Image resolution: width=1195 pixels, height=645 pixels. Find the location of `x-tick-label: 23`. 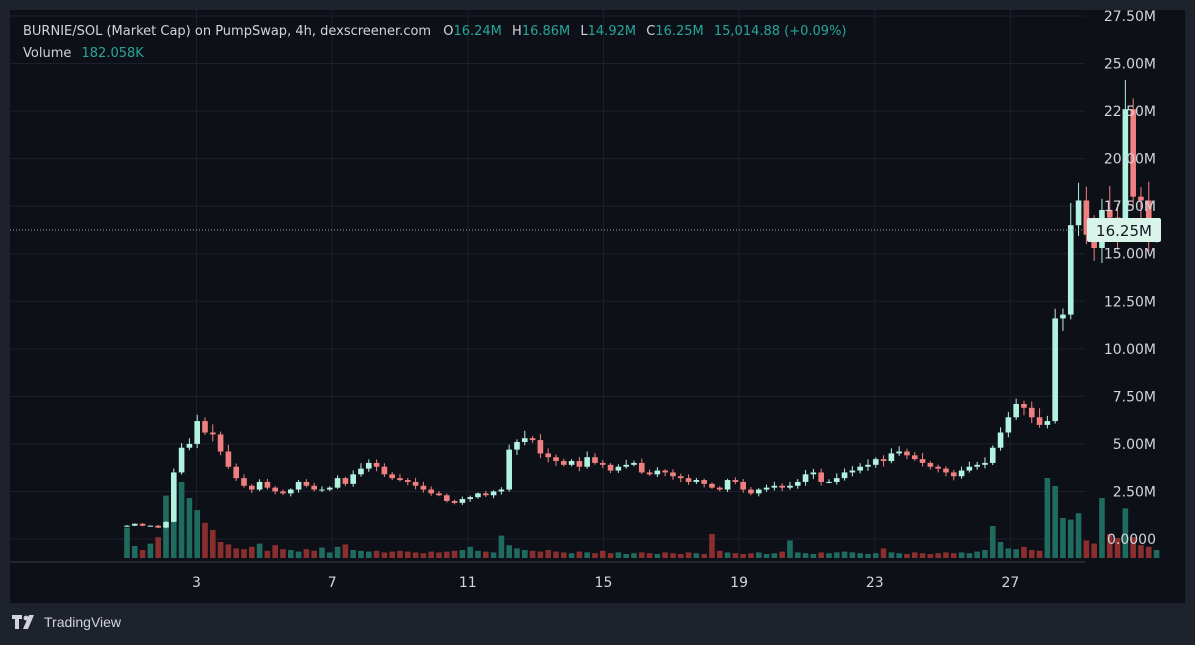

x-tick-label: 23 is located at coordinates (875, 583).